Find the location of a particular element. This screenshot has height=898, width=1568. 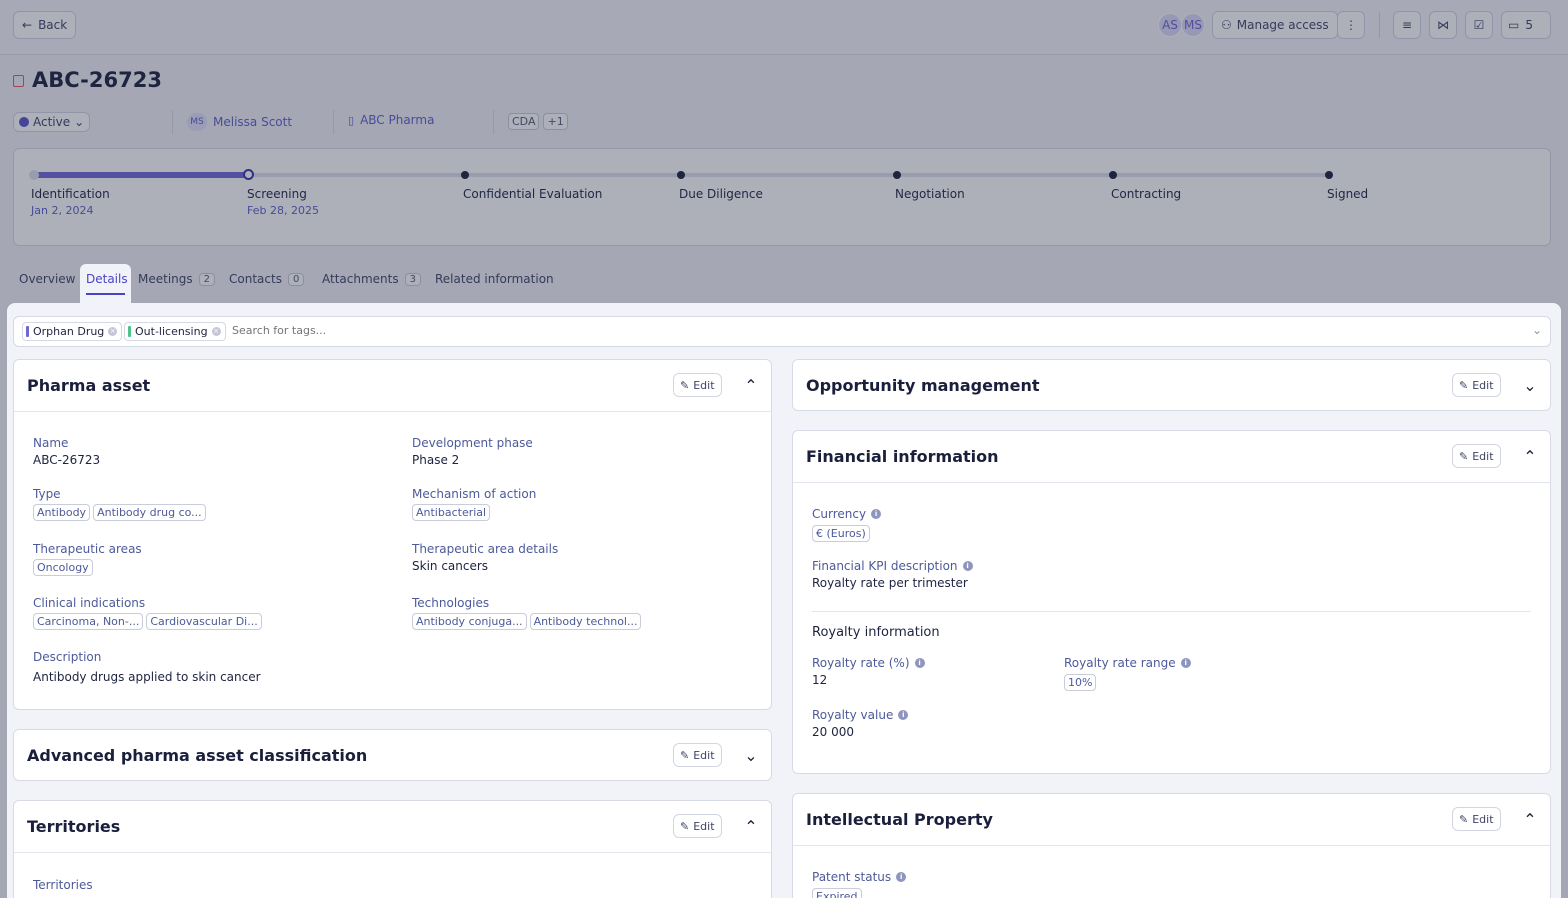

card-header: Opportunity management ✎ Edit ⌄ is located at coordinates (1171, 385).